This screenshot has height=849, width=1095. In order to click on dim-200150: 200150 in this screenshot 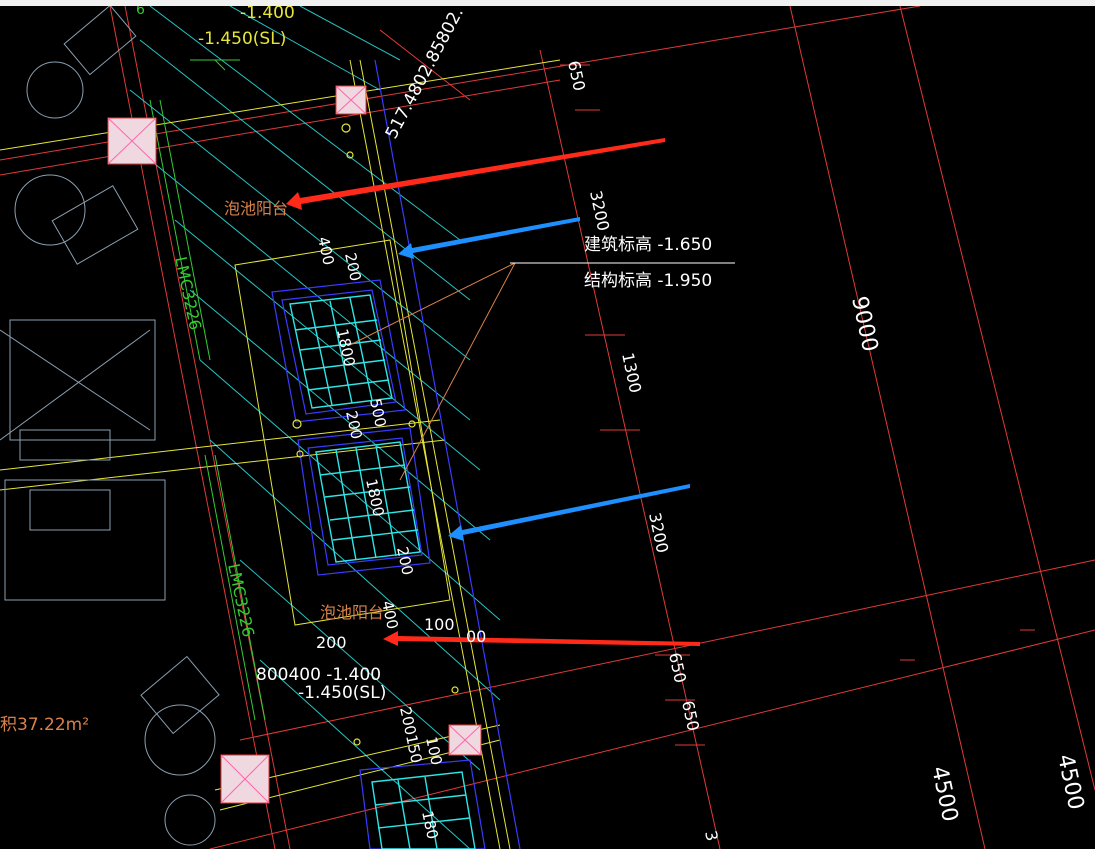, I will do `click(411, 735)`.